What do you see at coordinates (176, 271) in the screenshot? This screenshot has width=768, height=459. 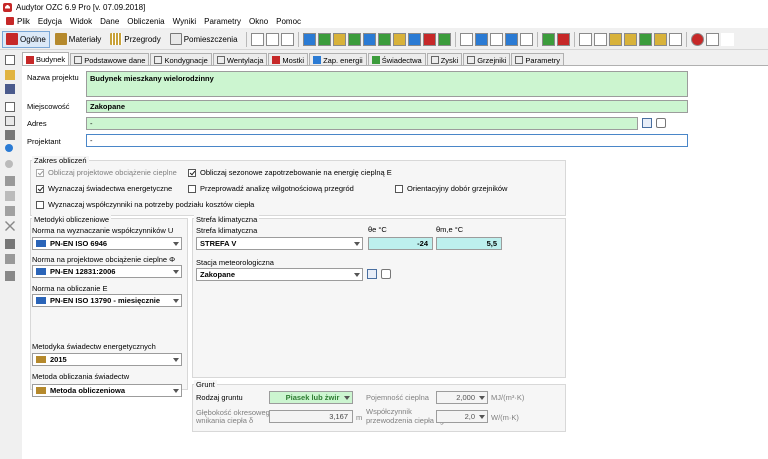 I see `chevron-down-icon` at bounding box center [176, 271].